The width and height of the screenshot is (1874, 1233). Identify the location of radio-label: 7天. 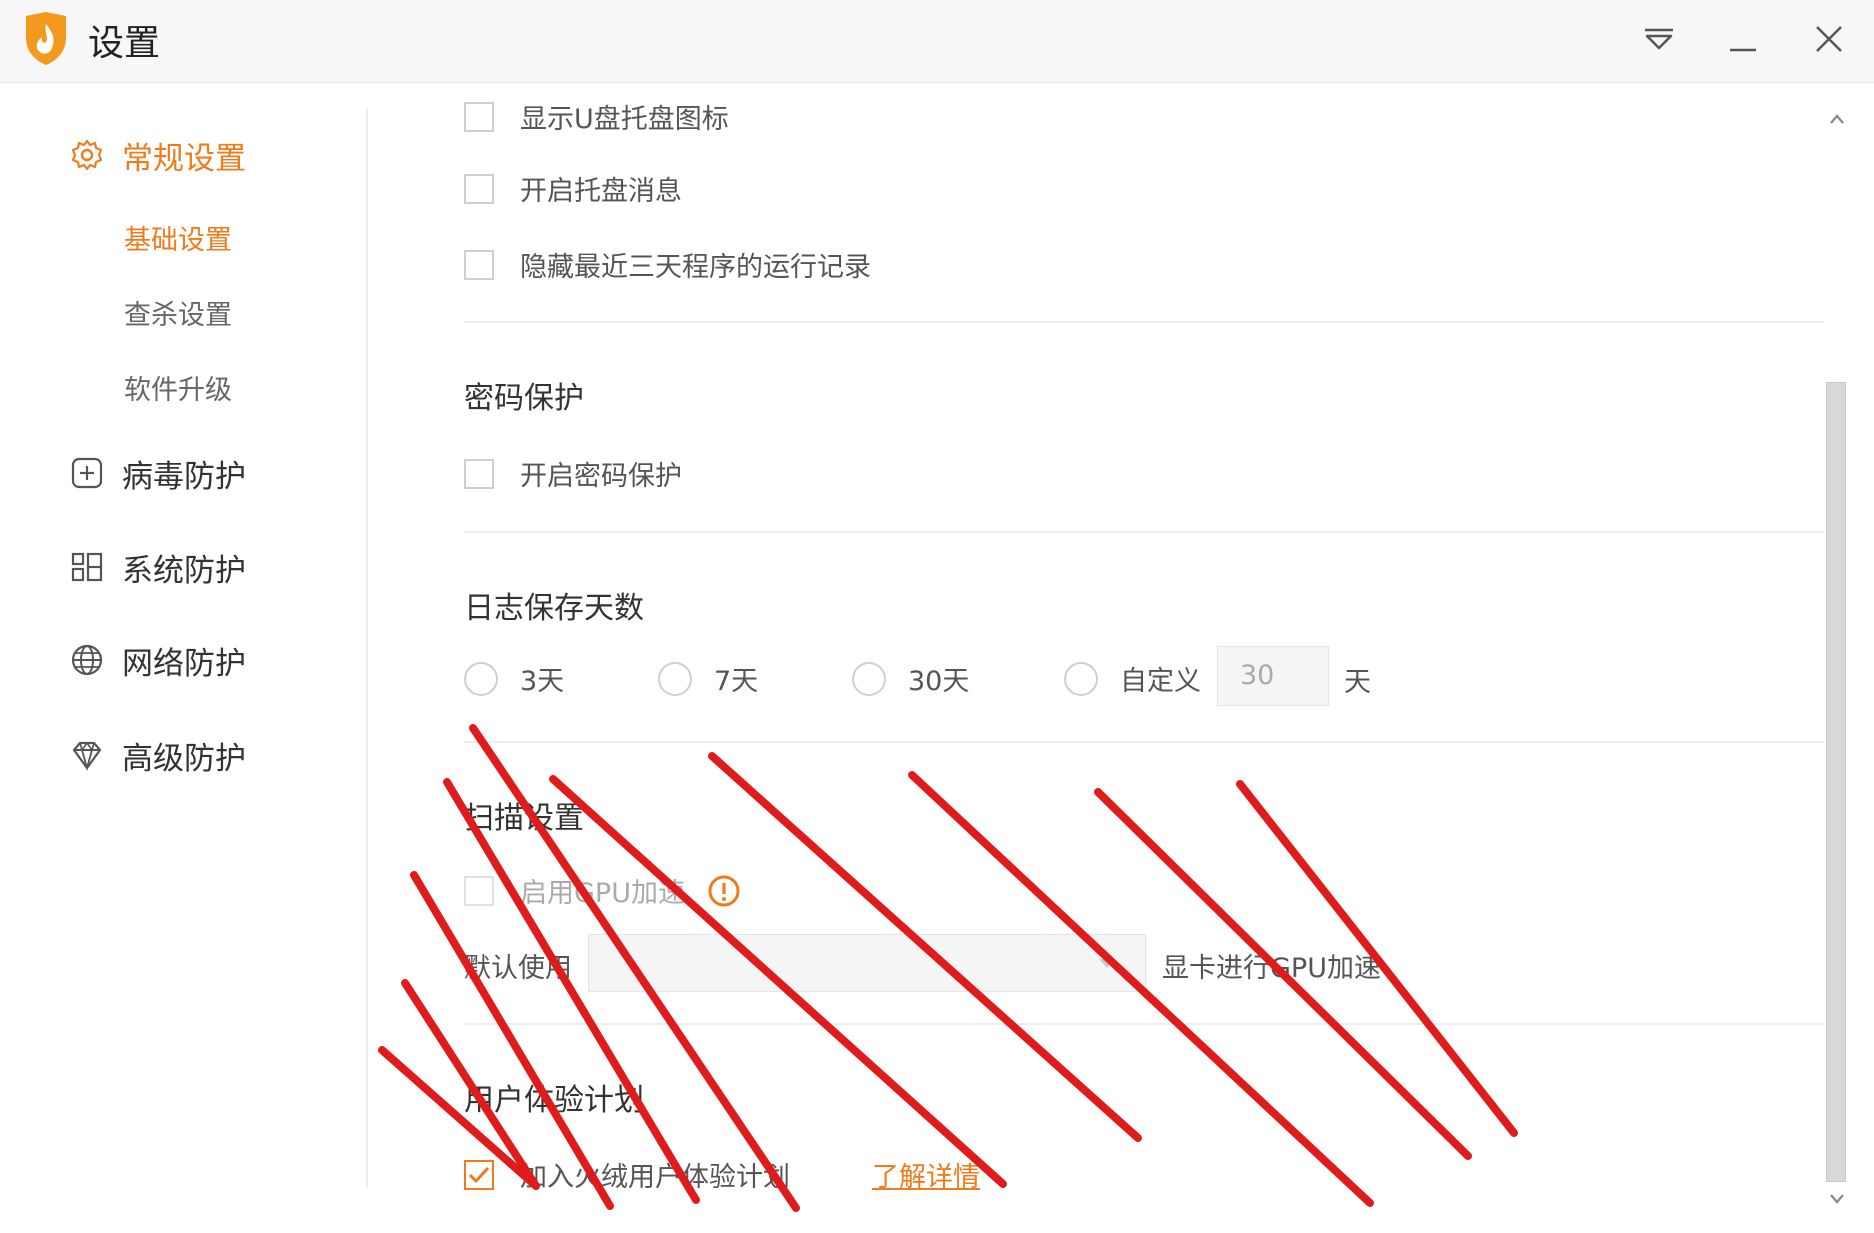
(736, 681).